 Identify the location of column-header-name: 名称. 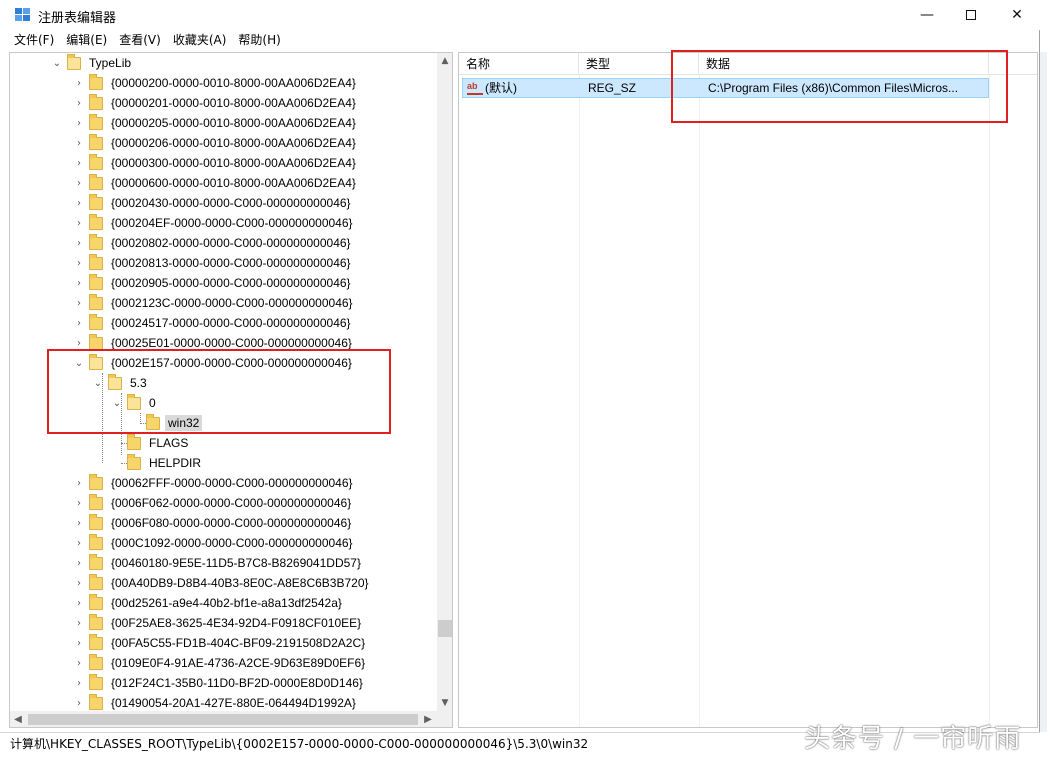
(519, 64).